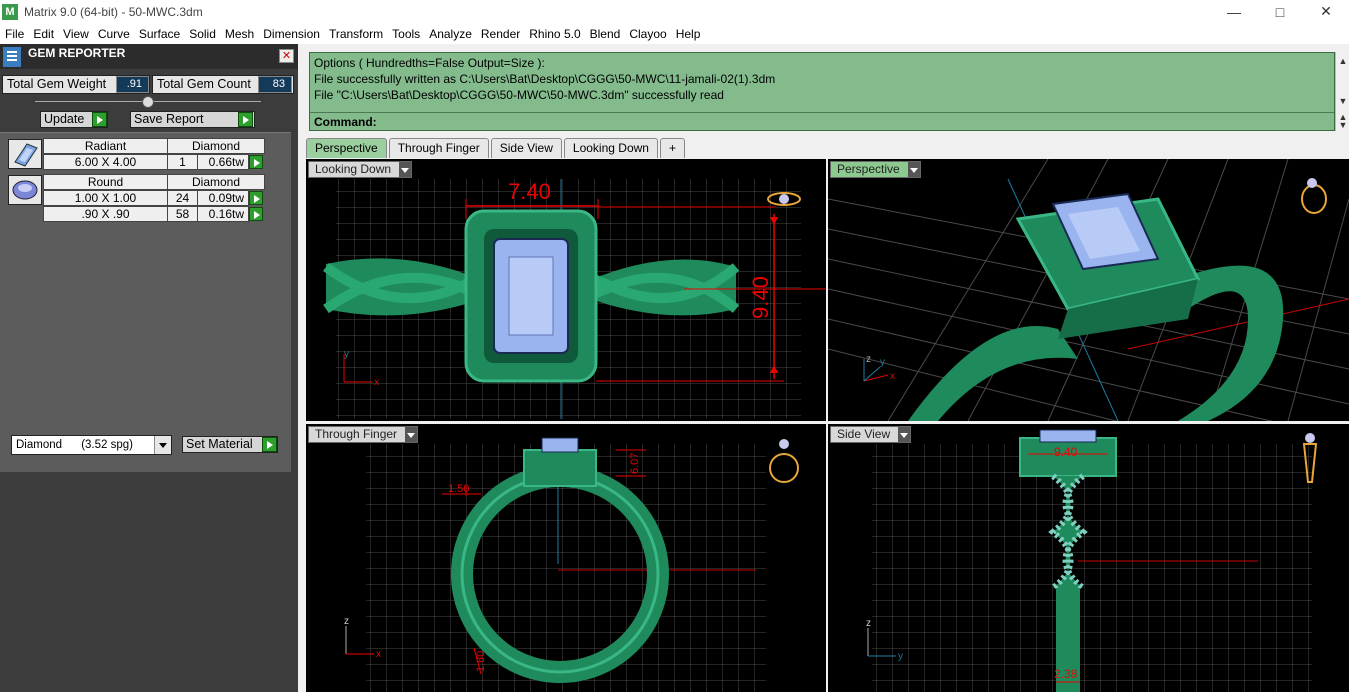  I want to click on radiant-gem-icon, so click(25, 154).